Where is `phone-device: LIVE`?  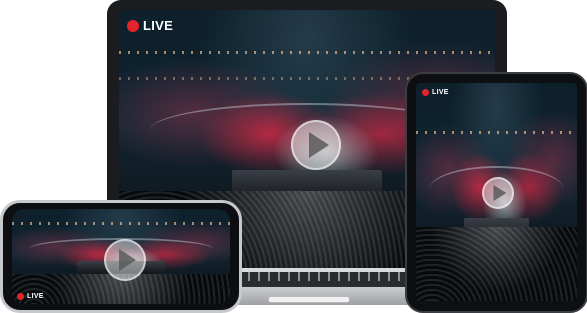
phone-device: LIVE is located at coordinates (121, 256).